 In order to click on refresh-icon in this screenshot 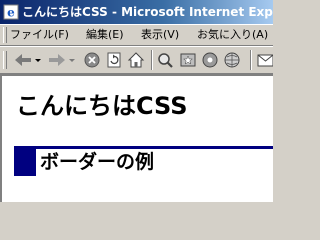, I will do `click(114, 60)`.